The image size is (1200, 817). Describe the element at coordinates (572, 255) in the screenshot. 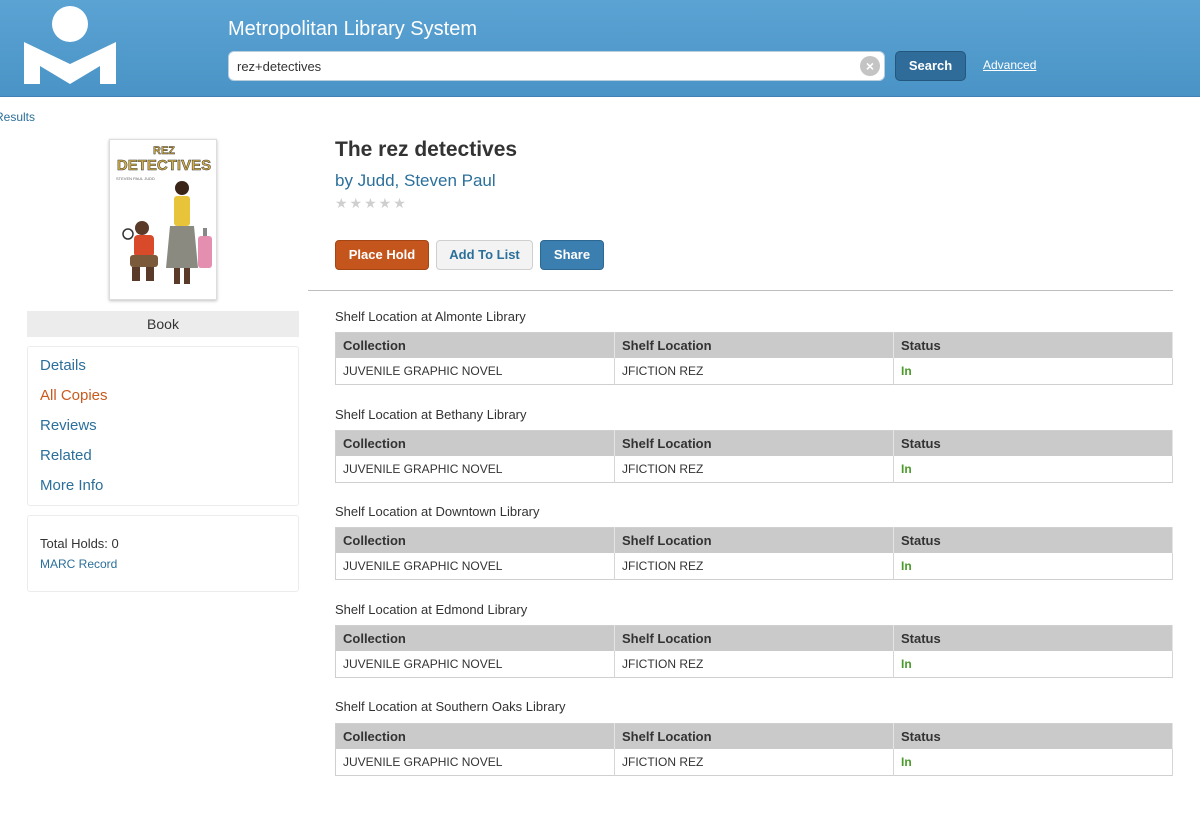

I see `share-button: Share` at that location.